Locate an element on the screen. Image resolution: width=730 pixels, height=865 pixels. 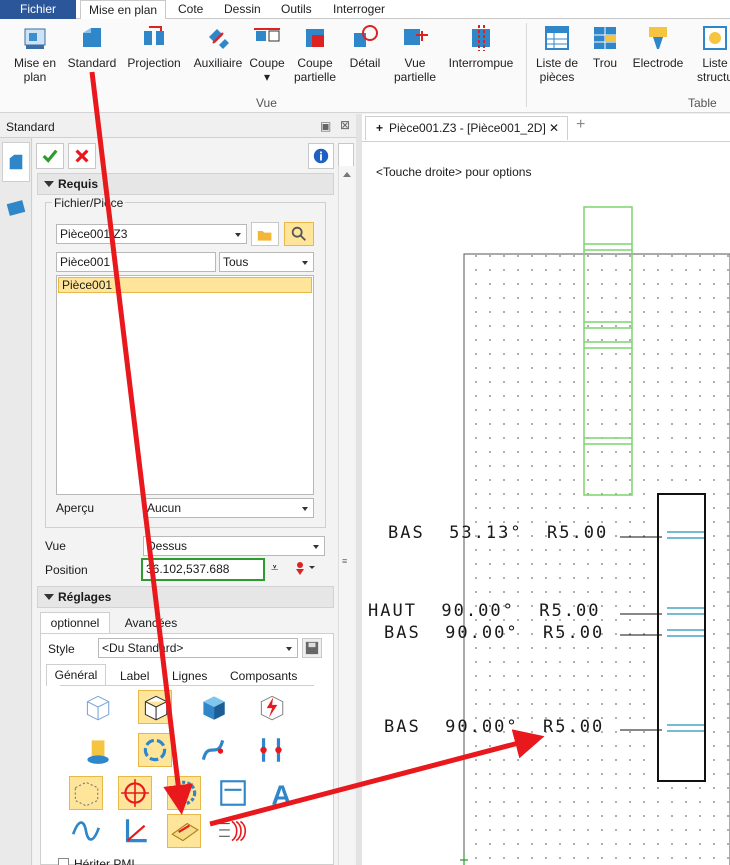
group-label-vue: Vue is located at coordinates (266, 103).